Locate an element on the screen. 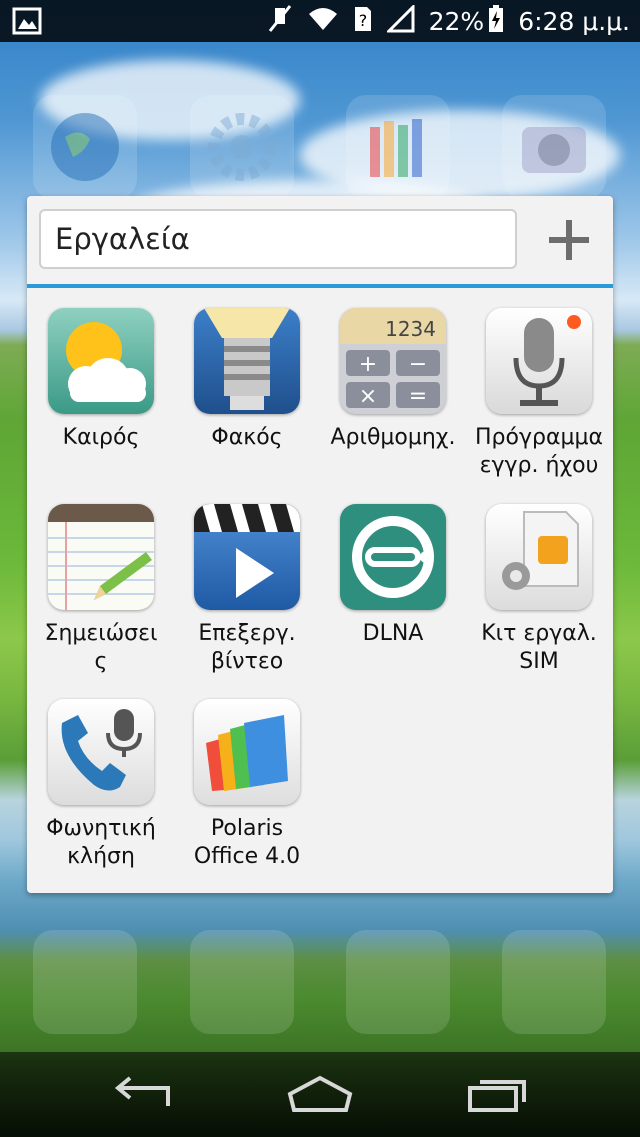 Image resolution: width=640 pixels, height=1137 pixels. app-label: DLNA is located at coordinates (393, 633).